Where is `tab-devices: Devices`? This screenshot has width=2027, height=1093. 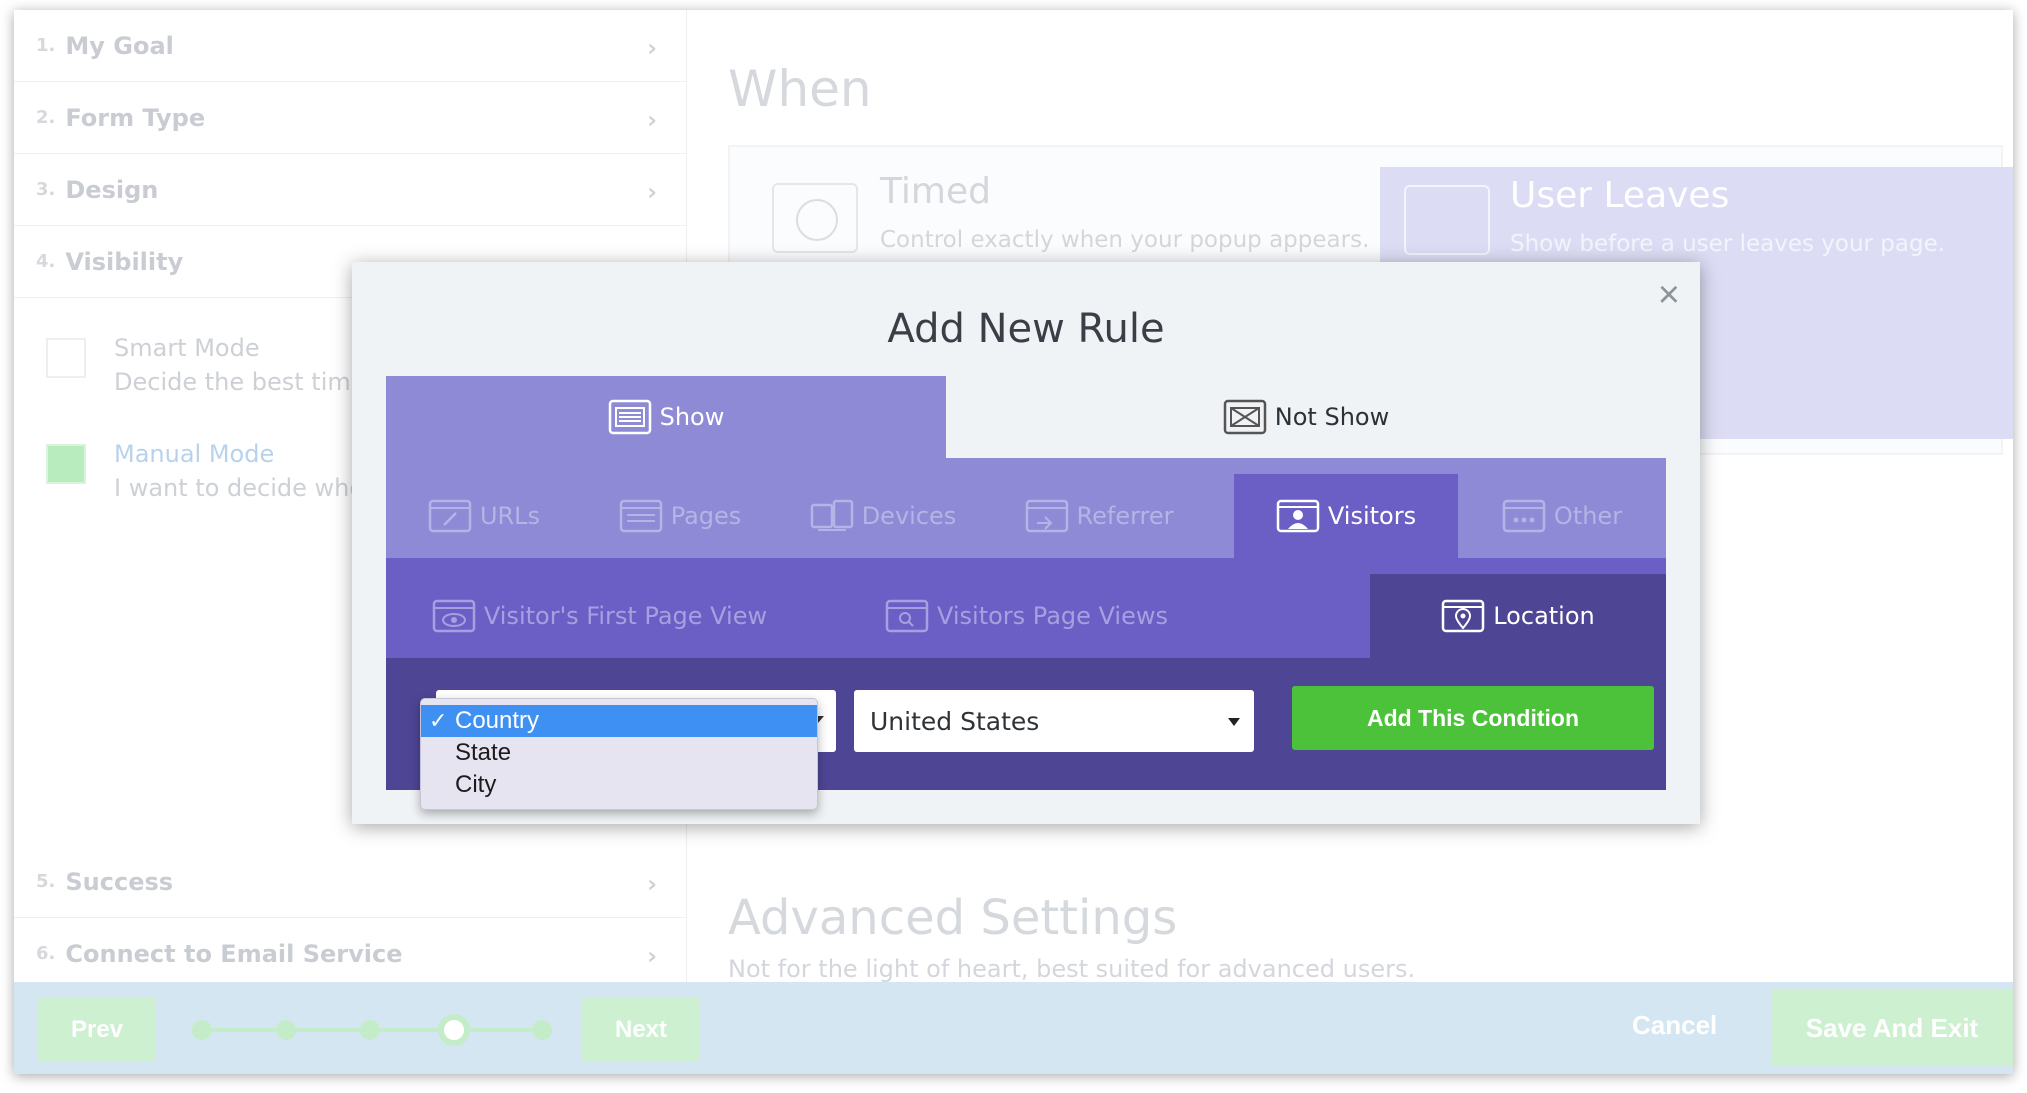 tab-devices: Devices is located at coordinates (883, 516).